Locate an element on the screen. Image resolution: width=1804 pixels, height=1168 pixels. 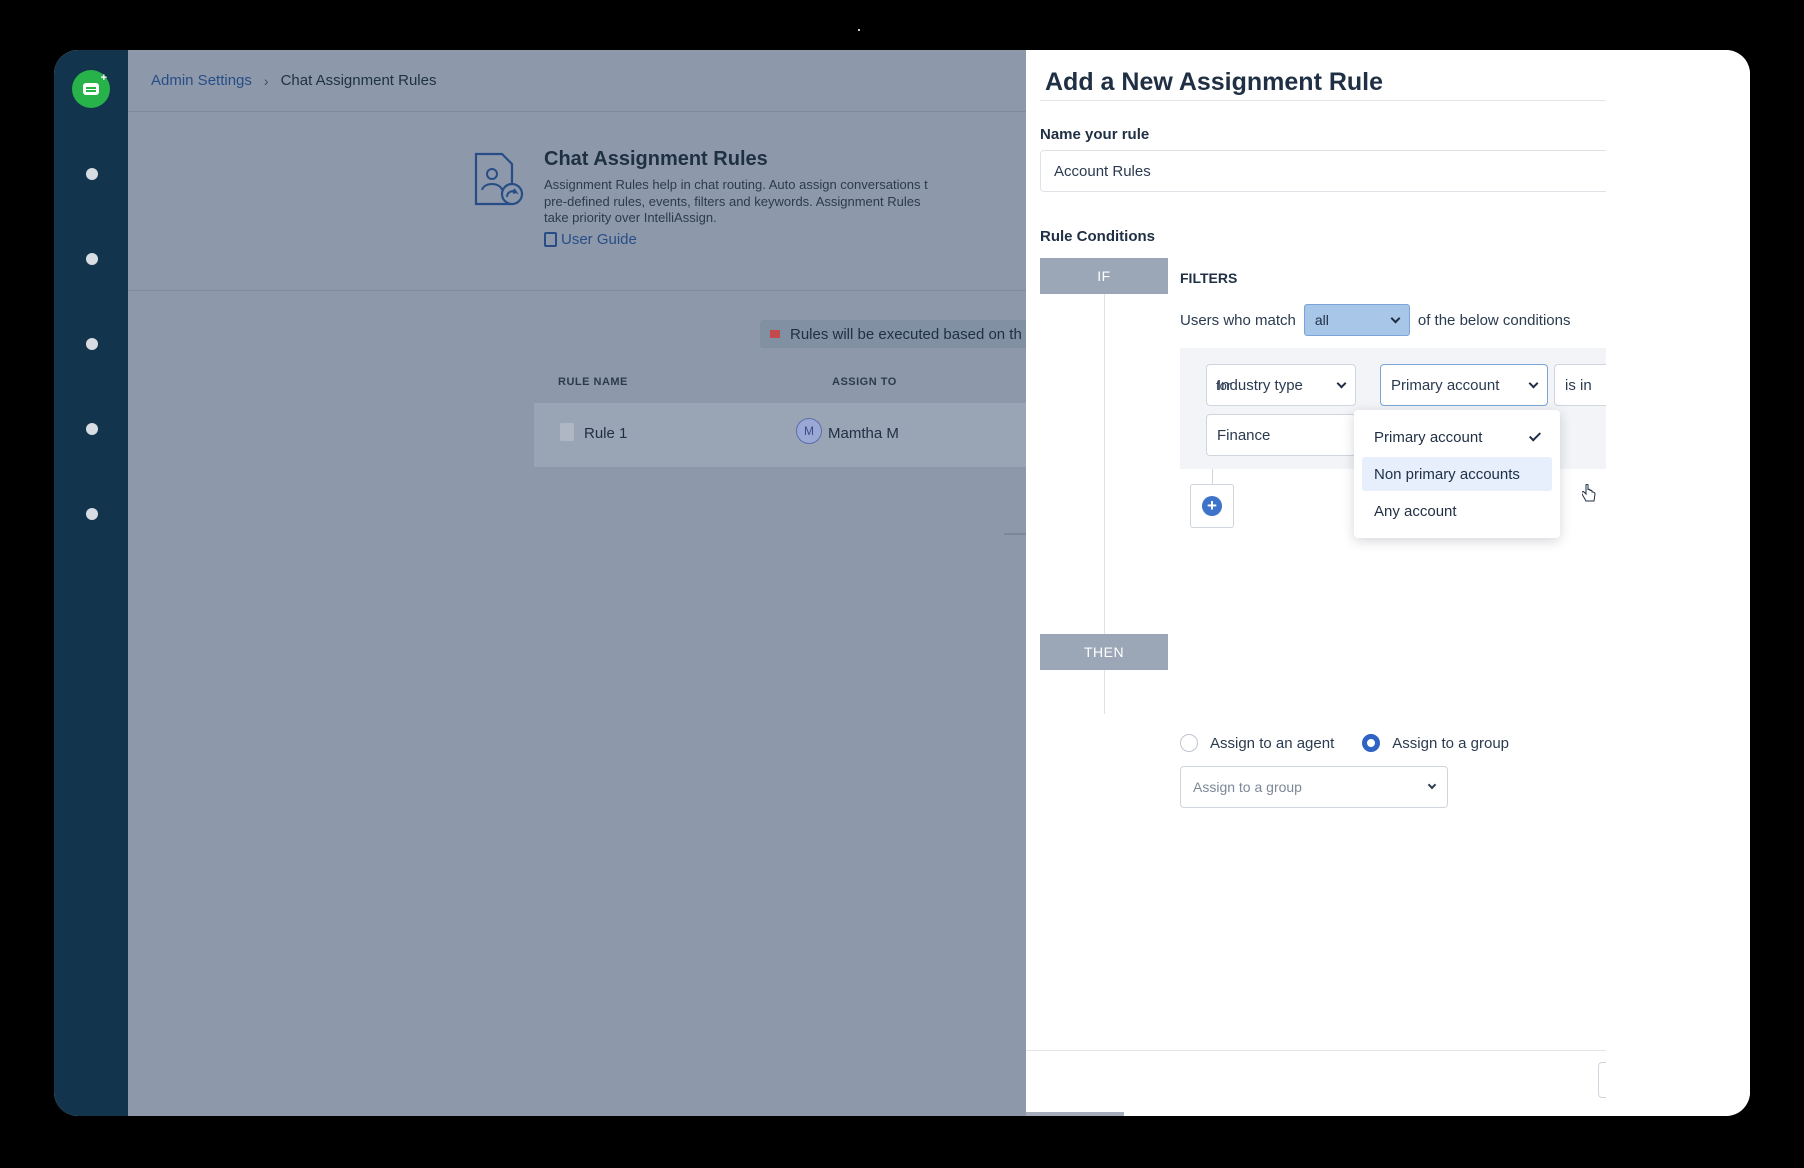
assign-group-label: Assign to a group is located at coordinates (1450, 743).